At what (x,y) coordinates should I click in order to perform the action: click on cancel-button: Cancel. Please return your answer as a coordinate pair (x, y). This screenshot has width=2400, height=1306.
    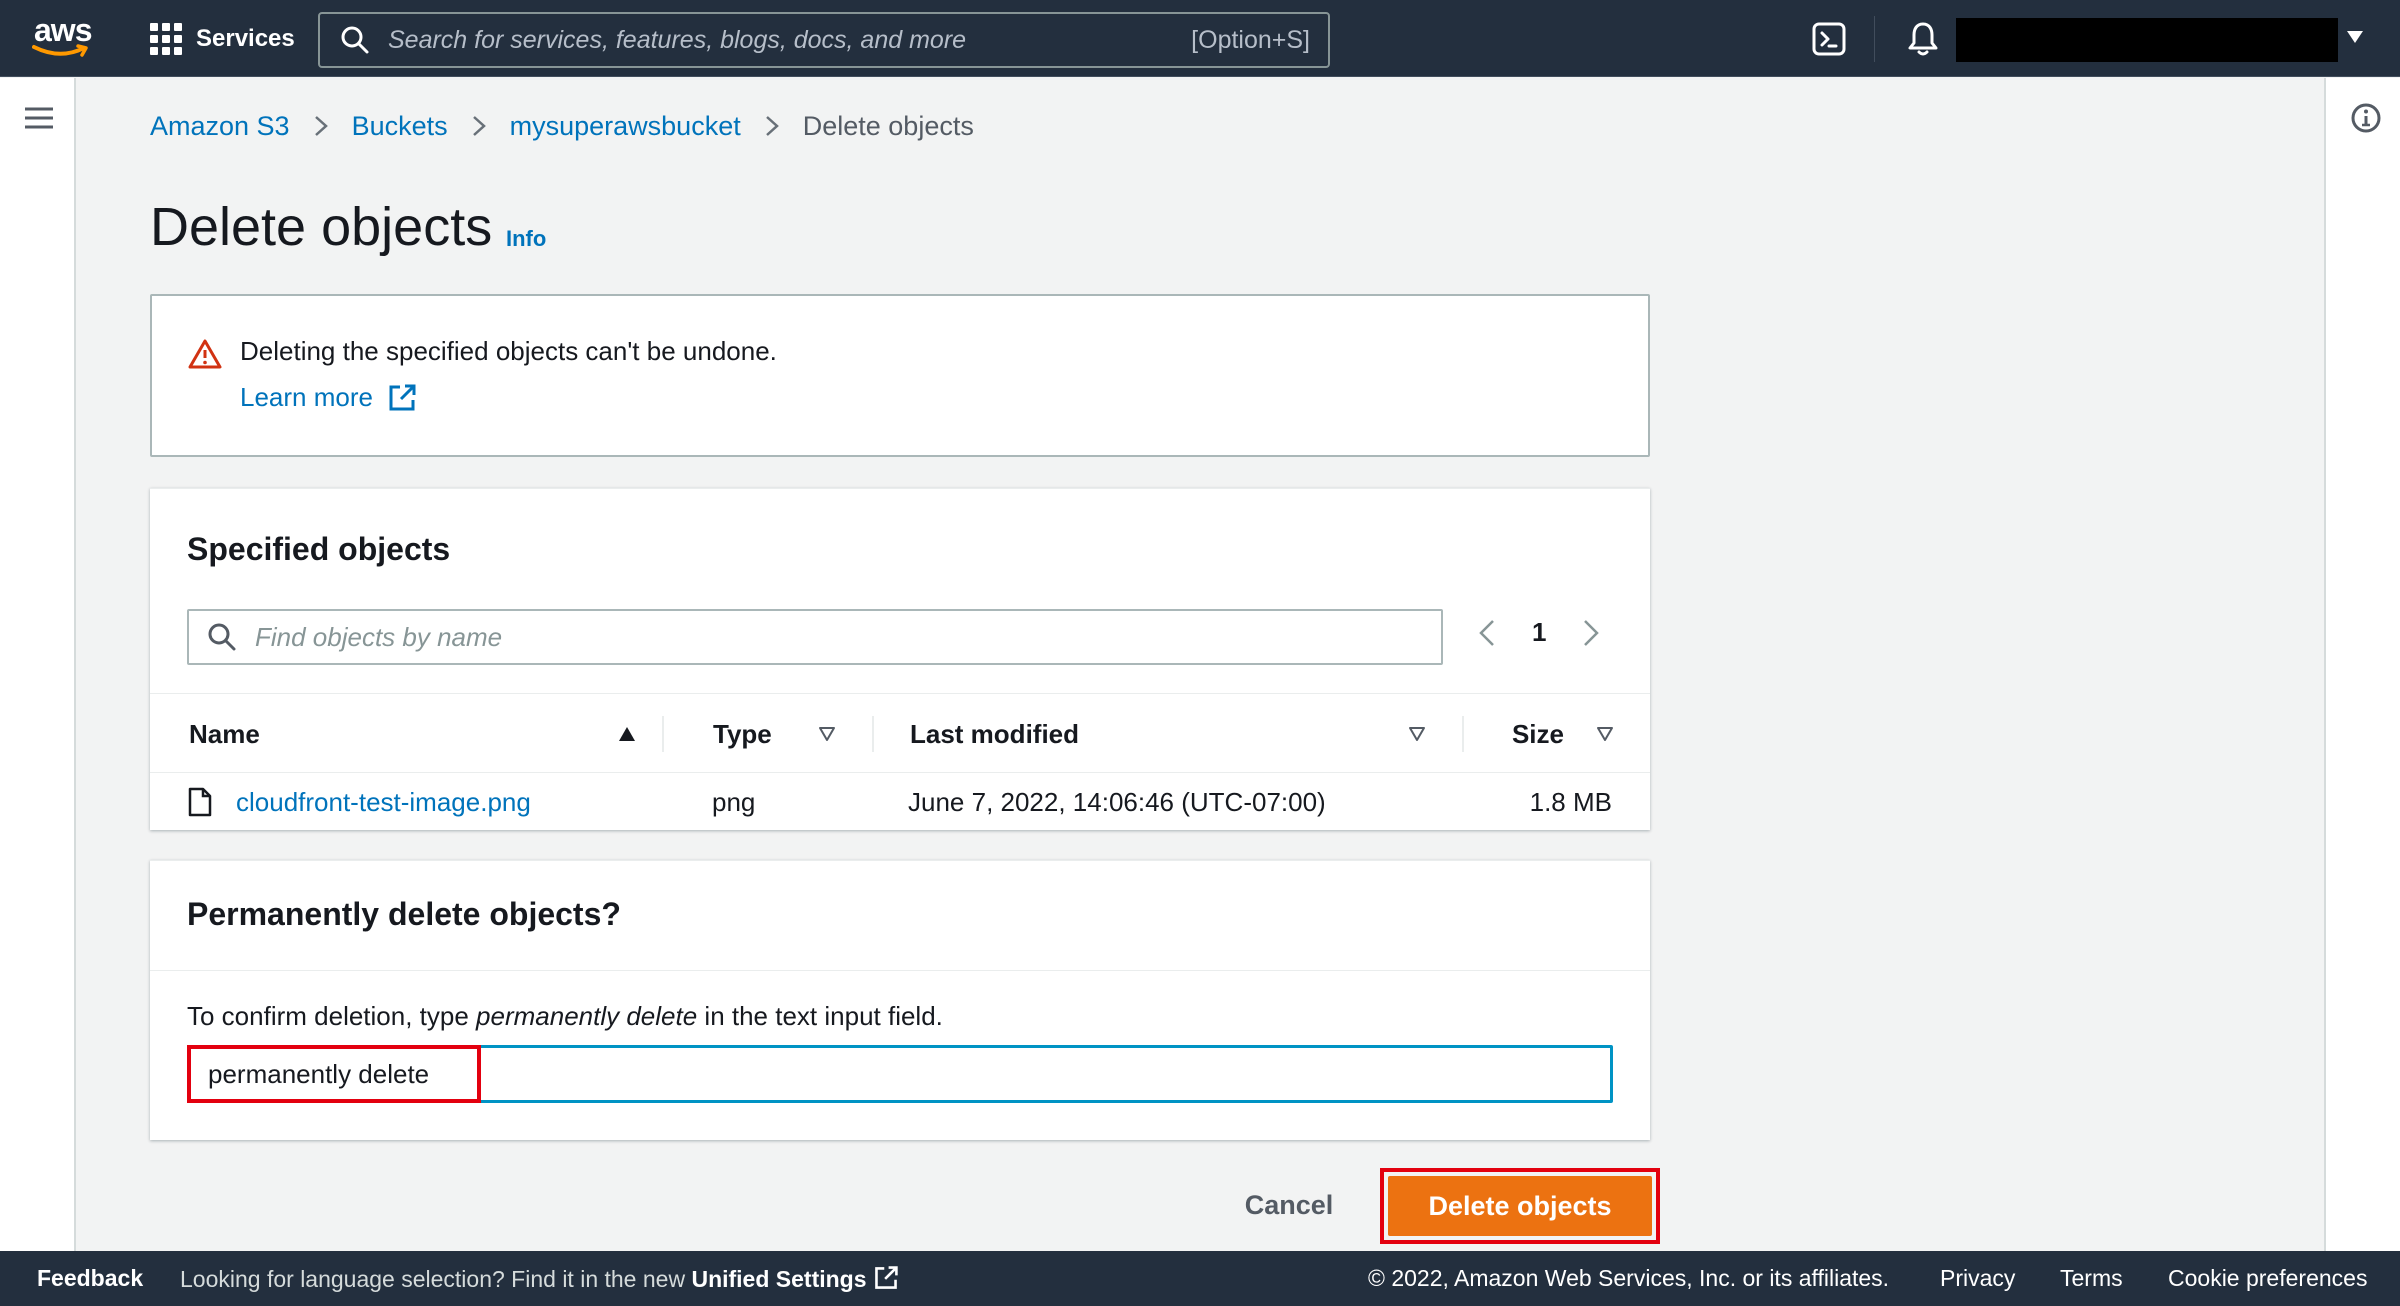
    Looking at the image, I should click on (1289, 1205).